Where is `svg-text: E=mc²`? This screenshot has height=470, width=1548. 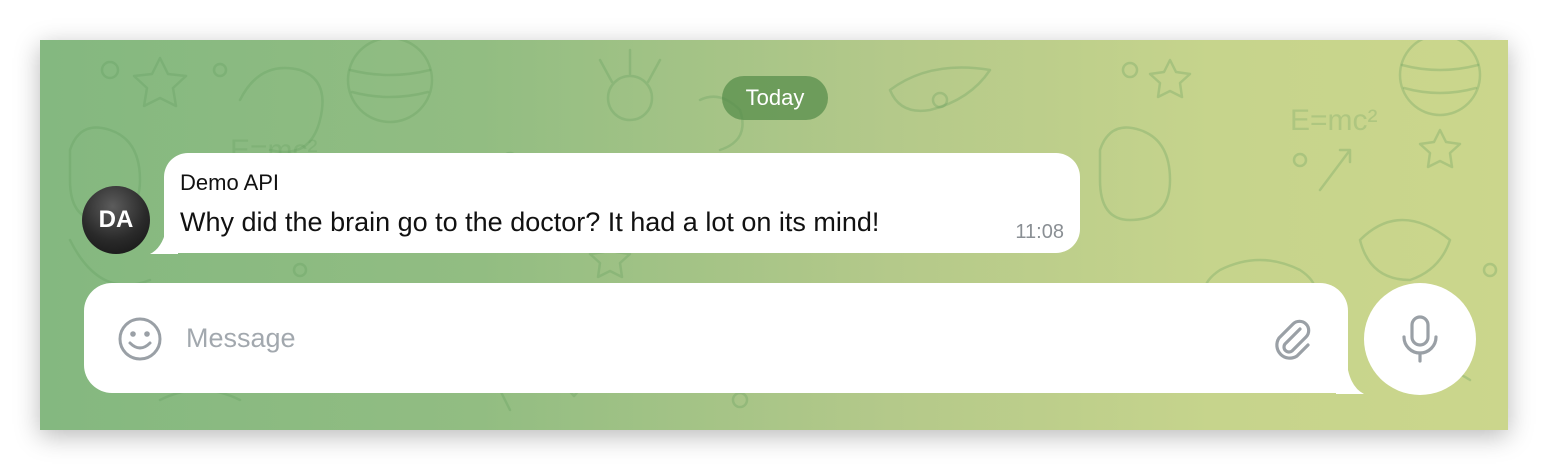 svg-text: E=mc² is located at coordinates (1334, 120).